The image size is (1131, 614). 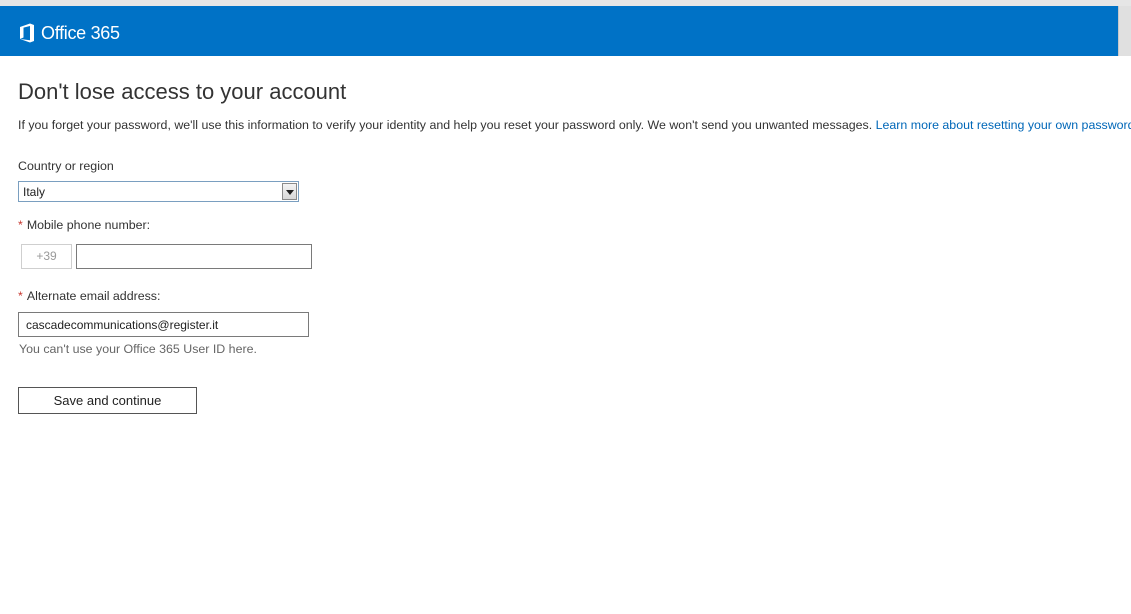 I want to click on brand-logo: Office 365, so click(x=69, y=33).